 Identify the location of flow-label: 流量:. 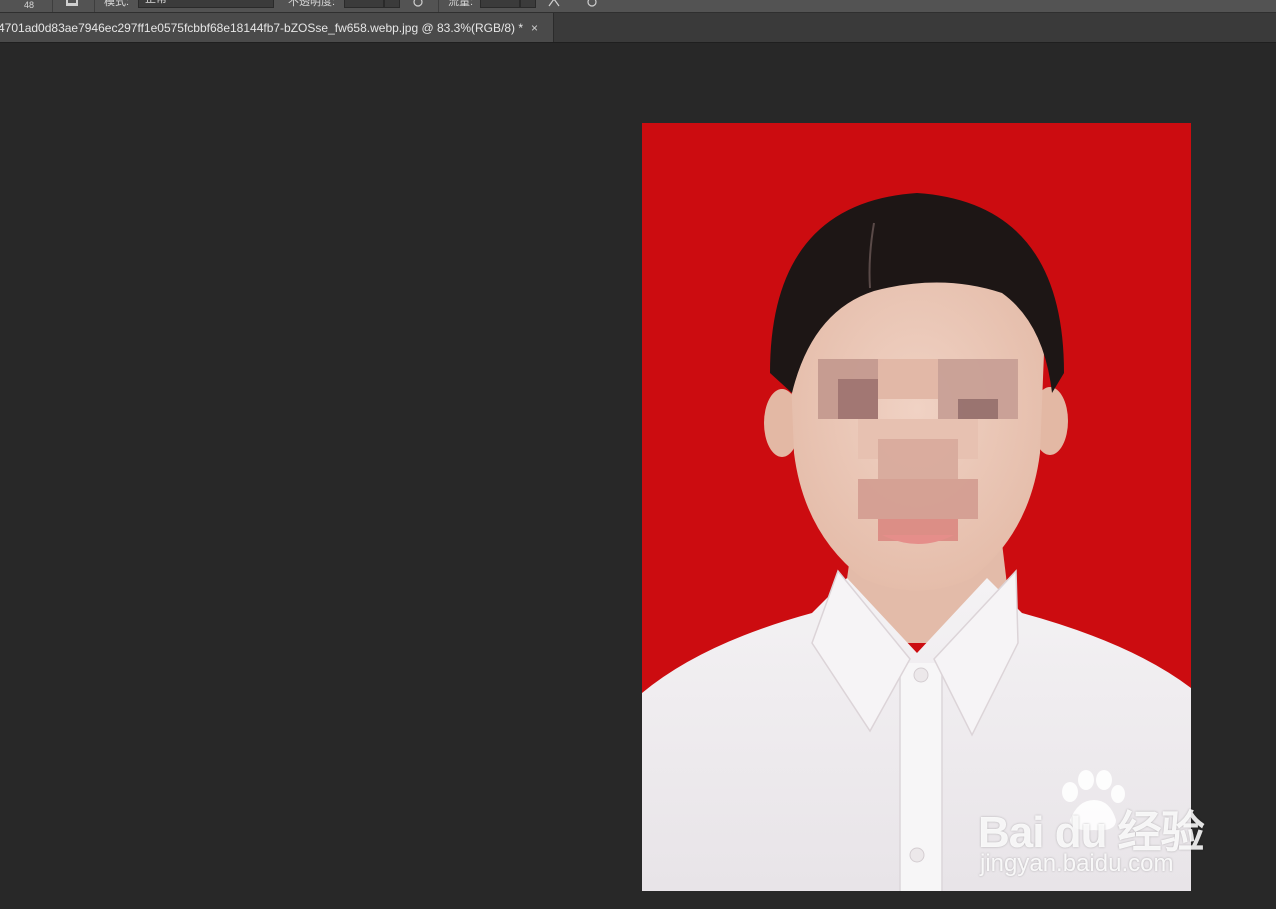
(461, 4).